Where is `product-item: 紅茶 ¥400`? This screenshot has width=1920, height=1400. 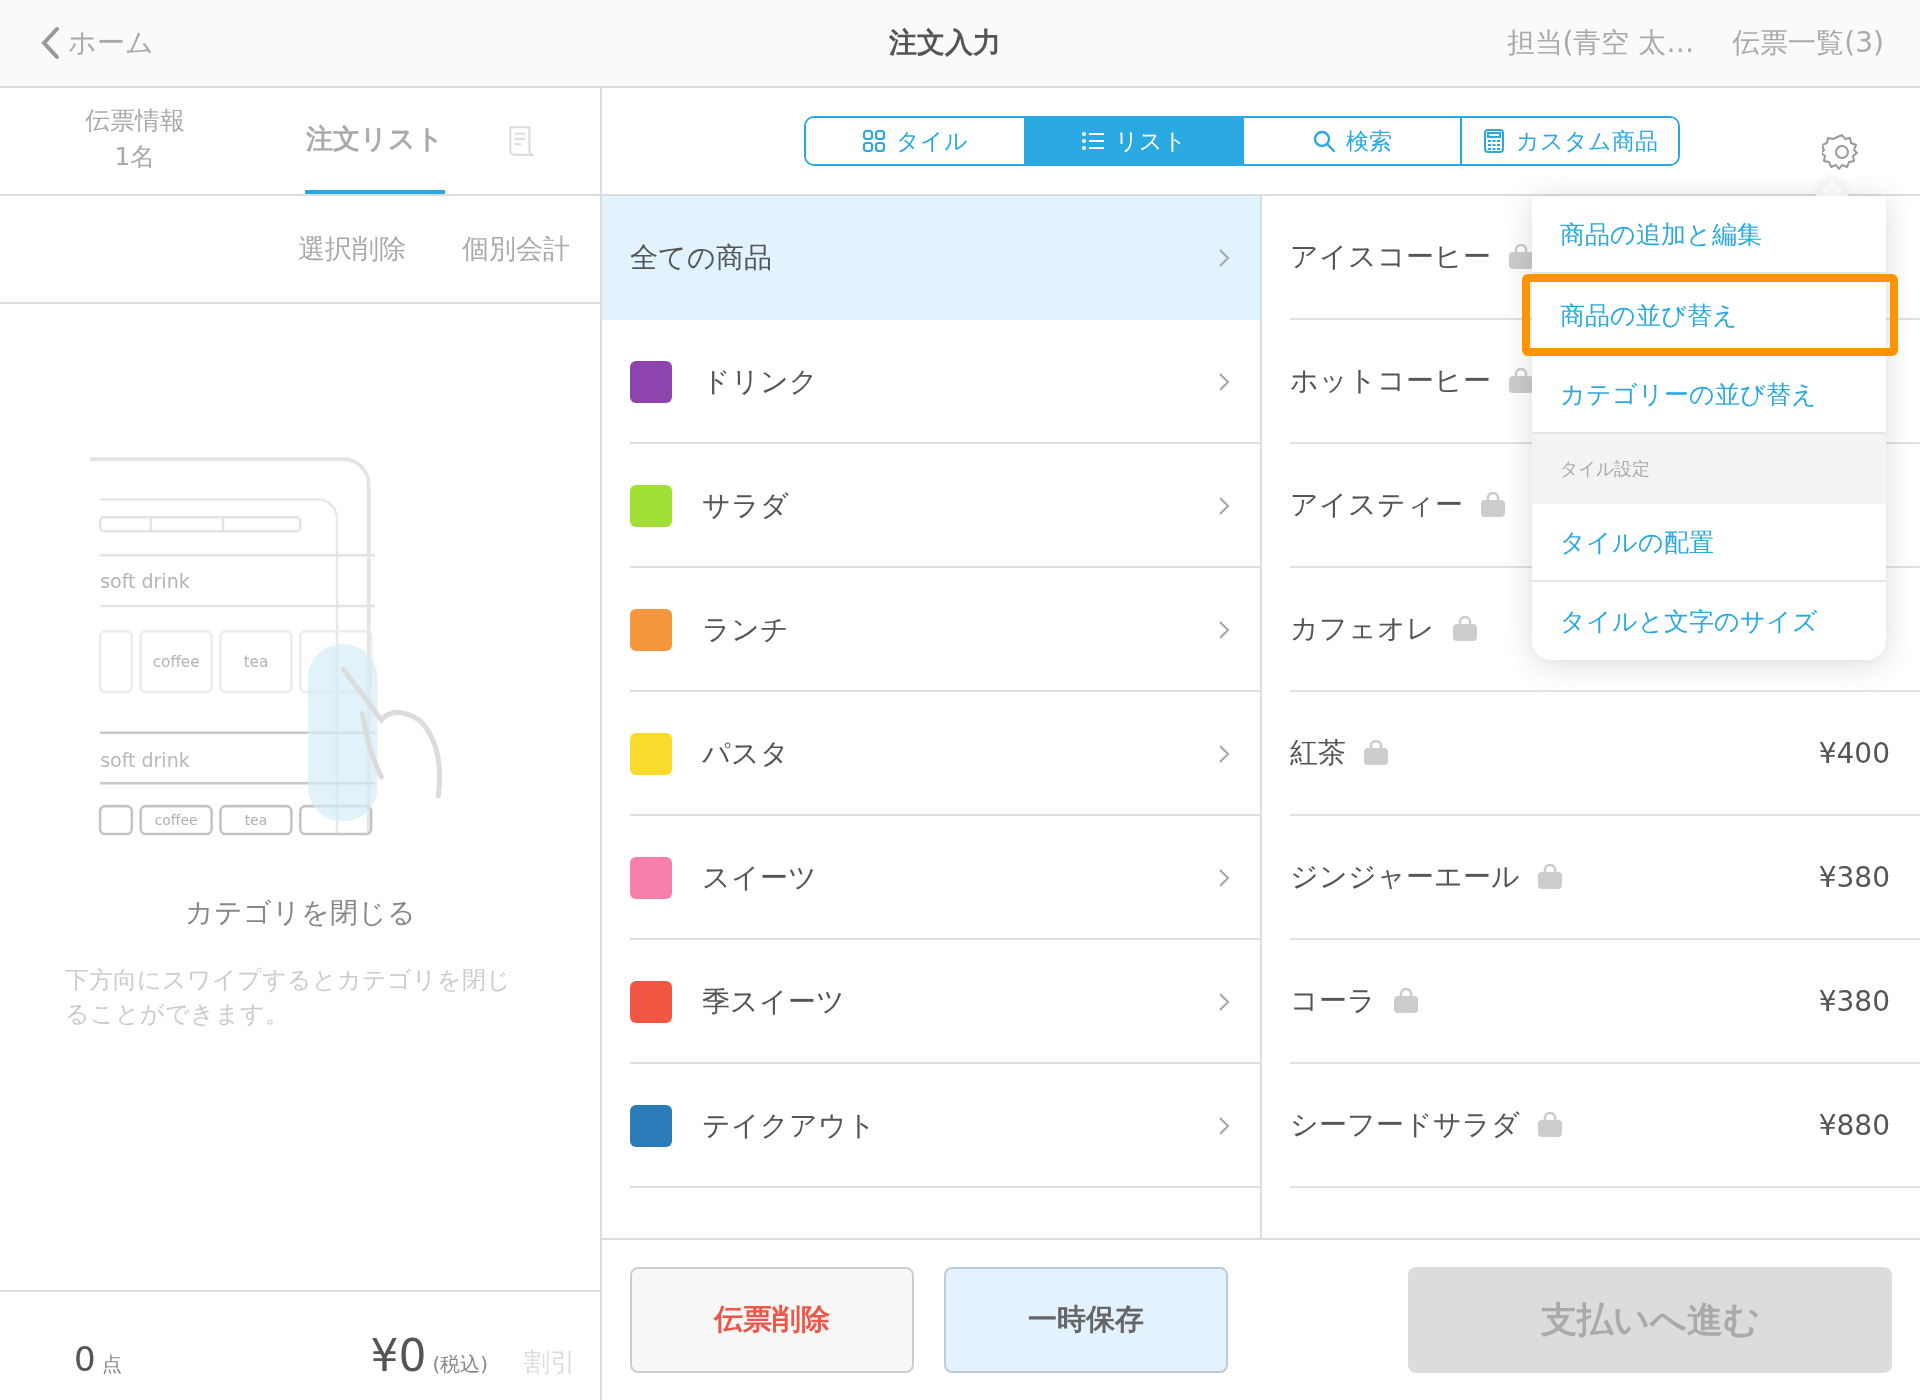 product-item: 紅茶 ¥400 is located at coordinates (1605, 754).